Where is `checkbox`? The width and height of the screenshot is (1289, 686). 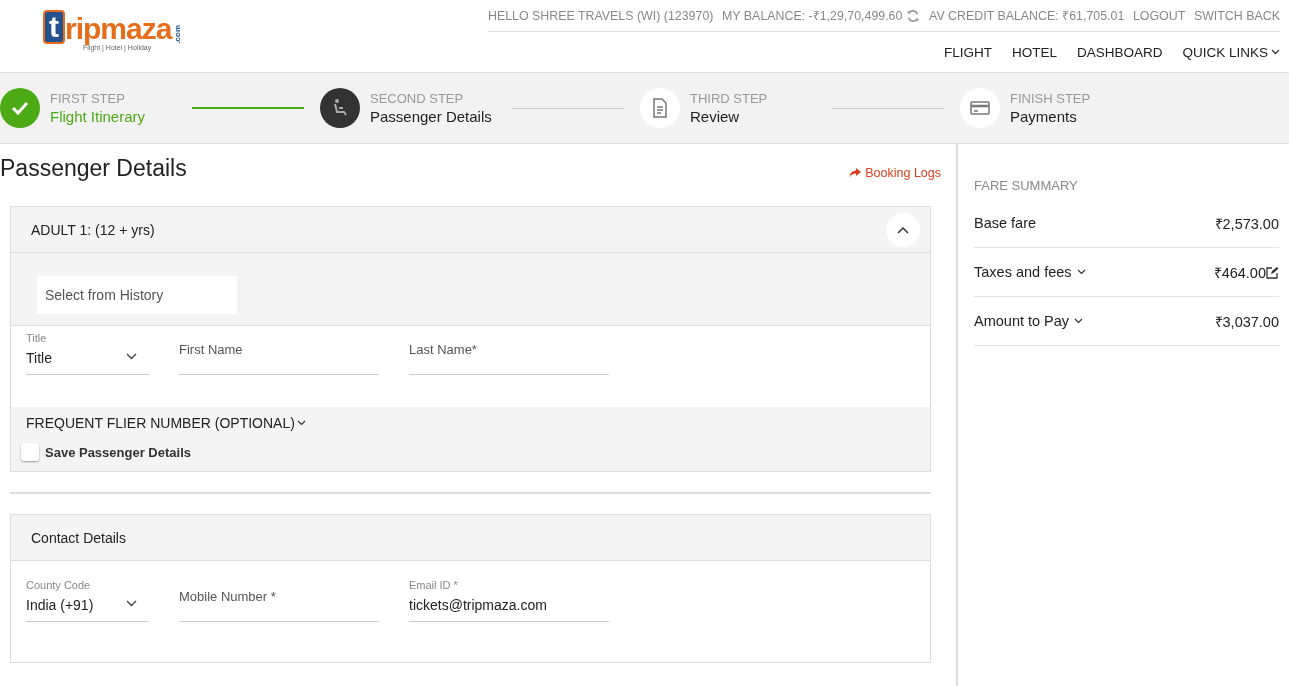
checkbox is located at coordinates (30, 452).